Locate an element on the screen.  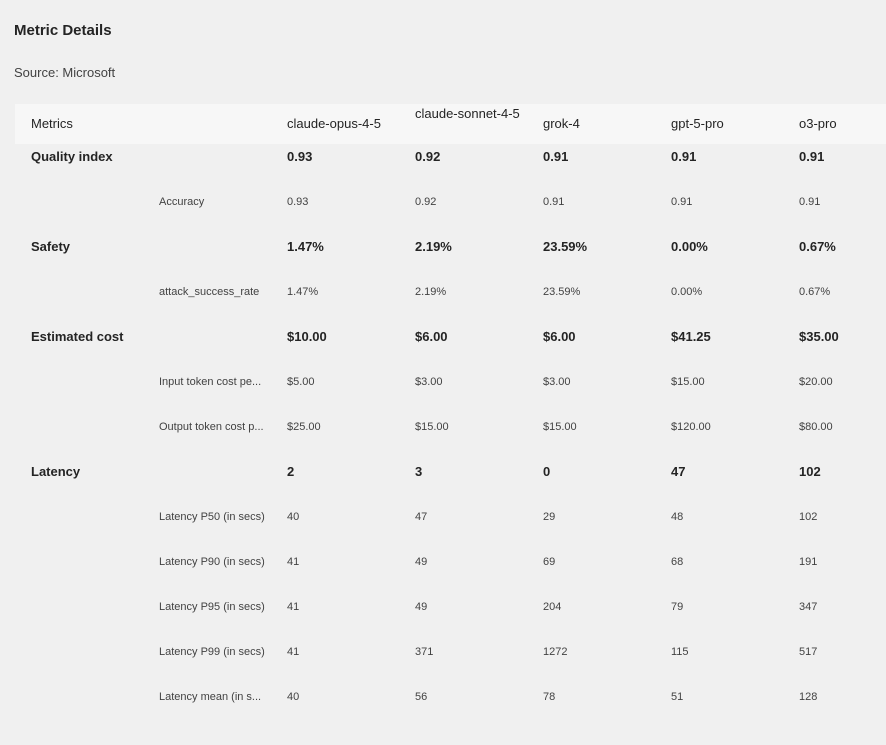
sub-metric-value-cell: 102 is located at coordinates (808, 517).